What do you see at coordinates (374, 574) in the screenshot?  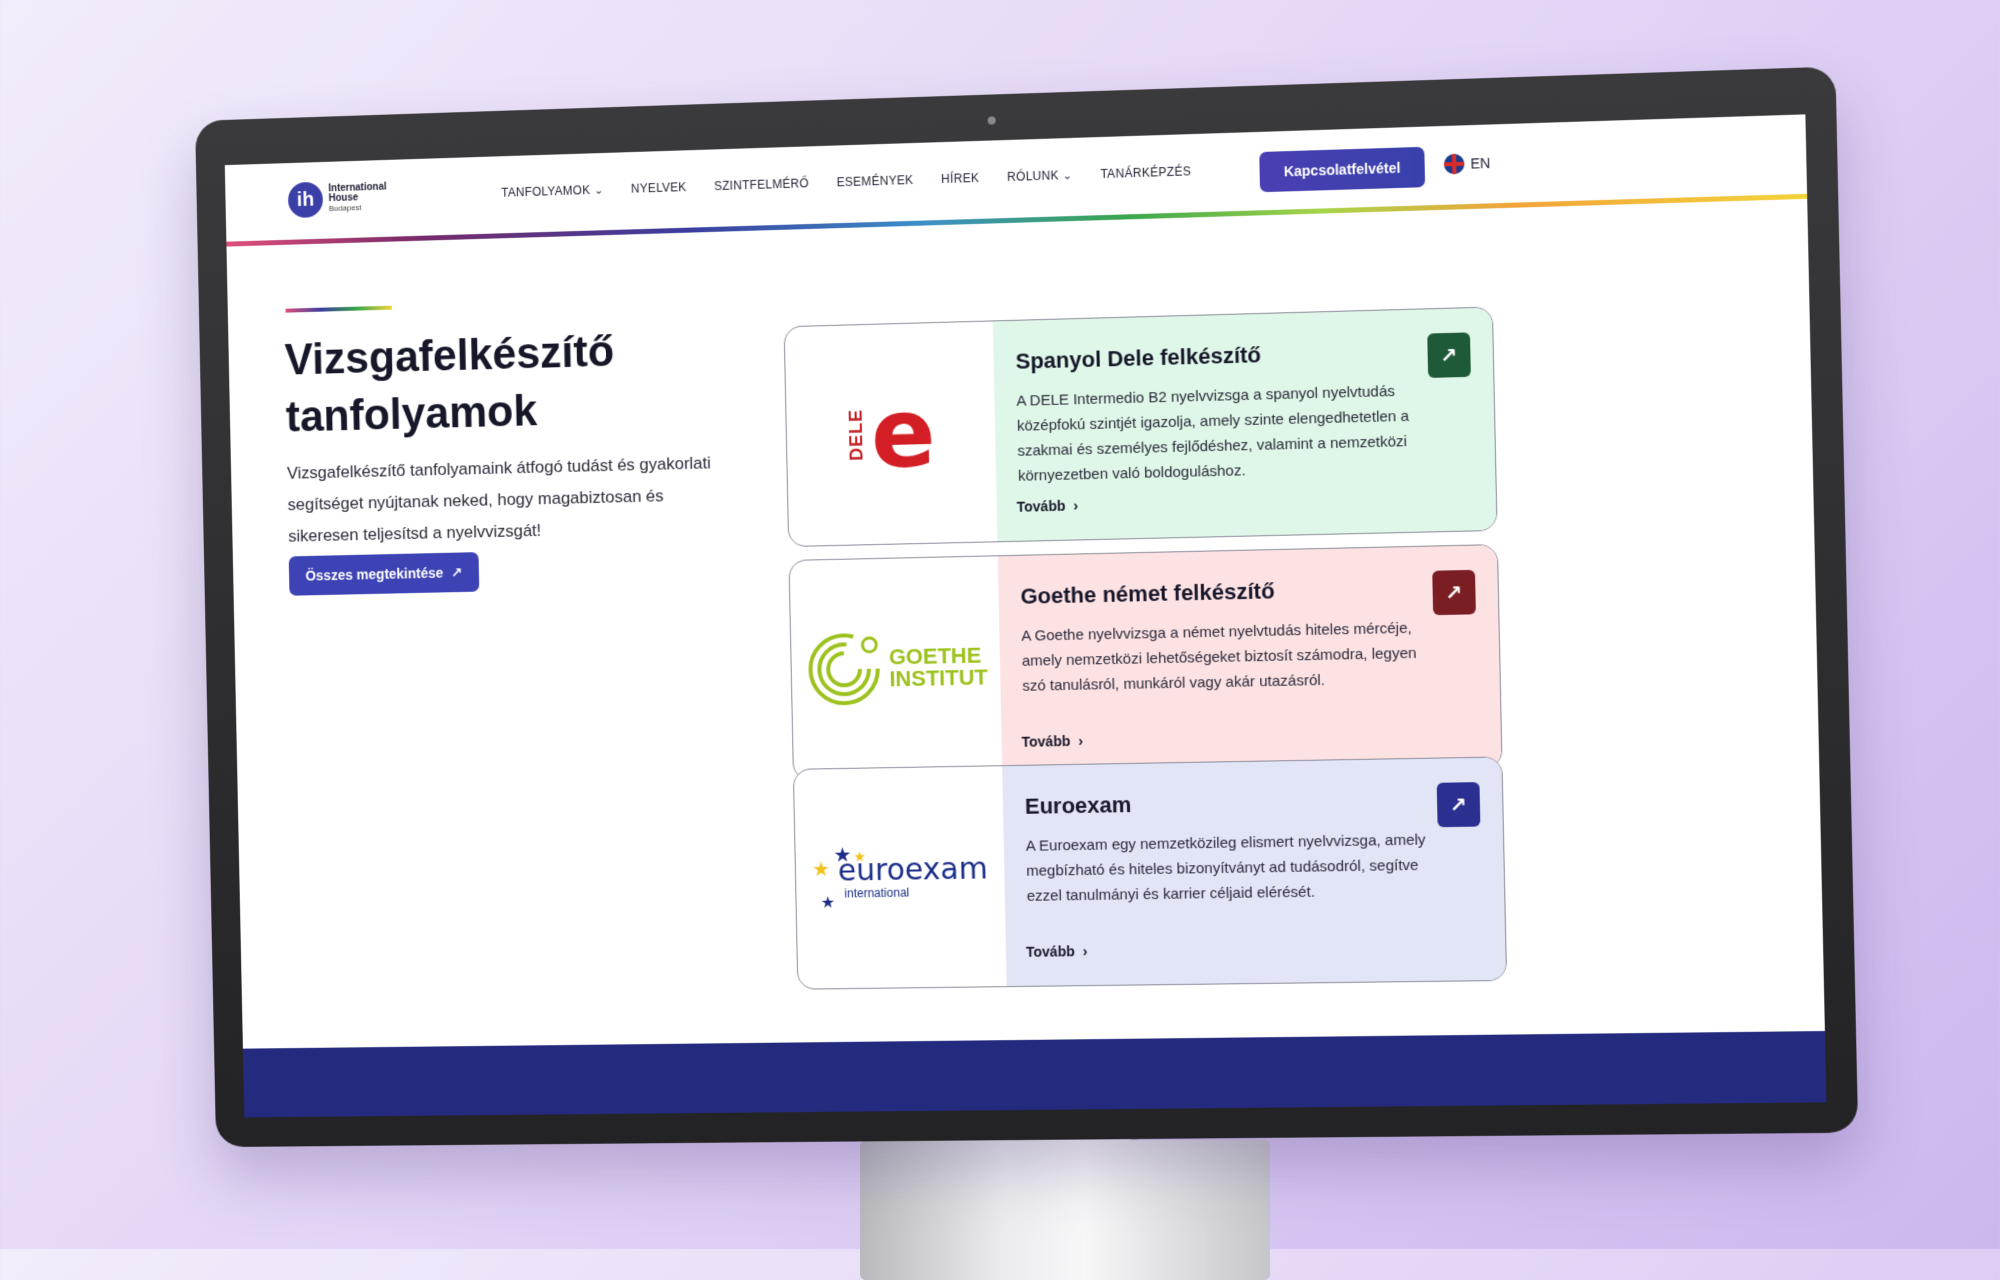 I see `view-all-label: Összes megtekintése` at bounding box center [374, 574].